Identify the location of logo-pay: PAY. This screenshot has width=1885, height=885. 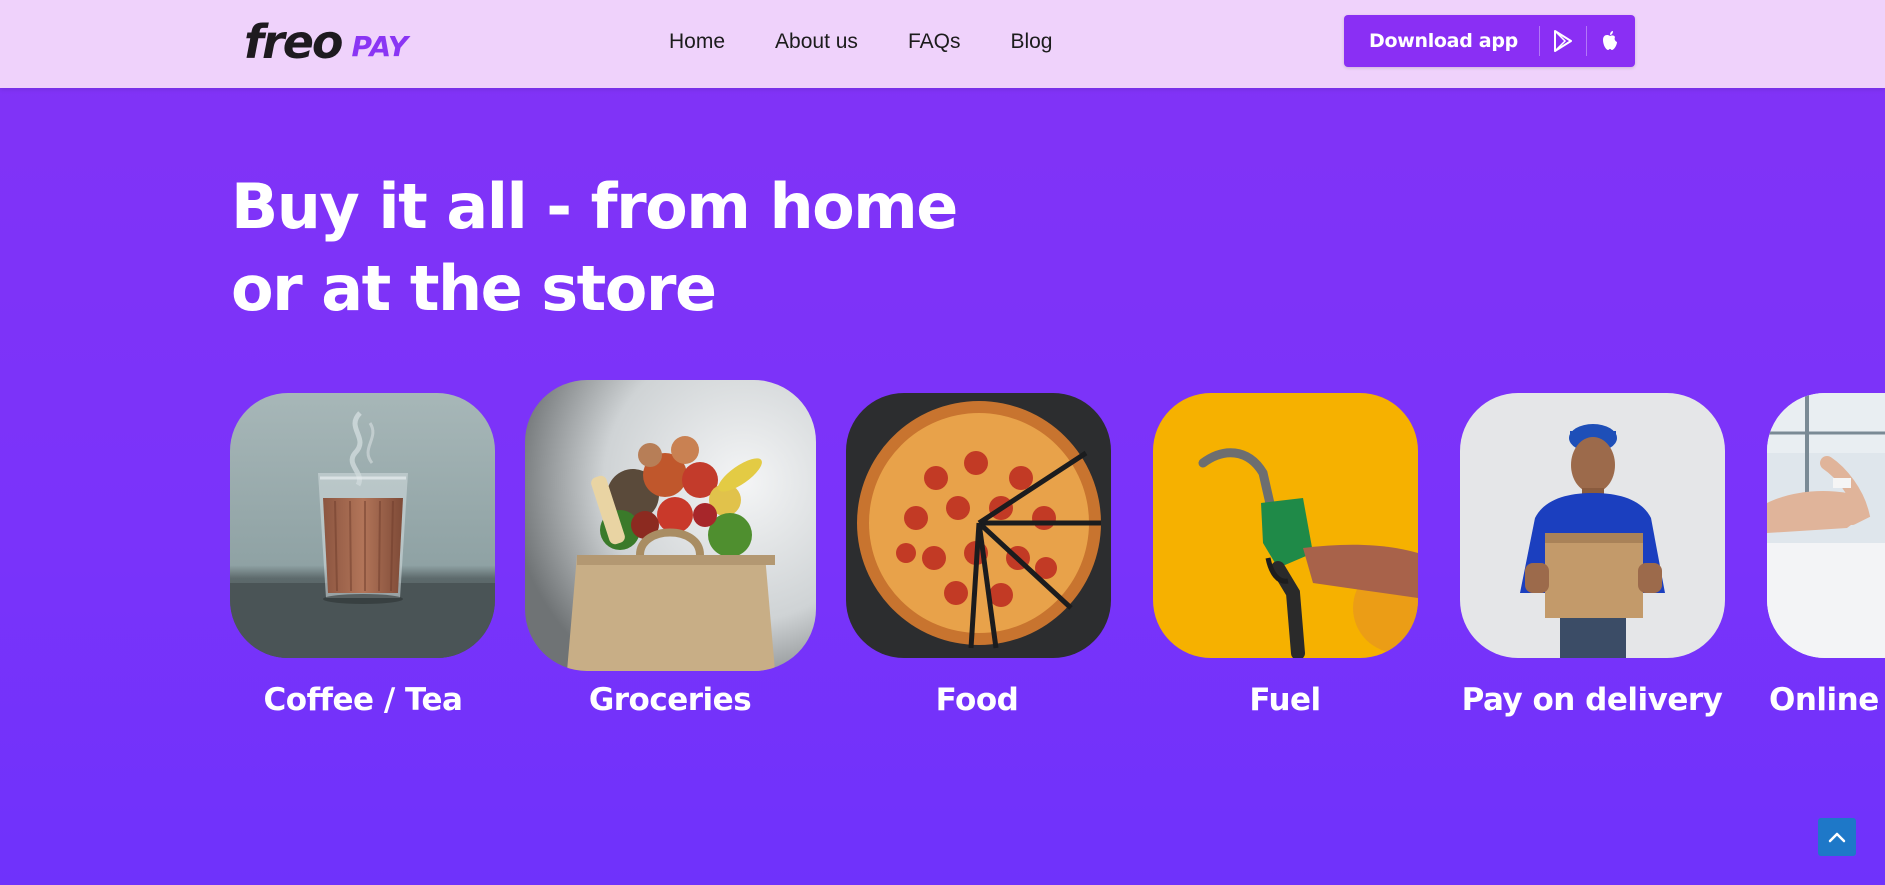
(380, 46).